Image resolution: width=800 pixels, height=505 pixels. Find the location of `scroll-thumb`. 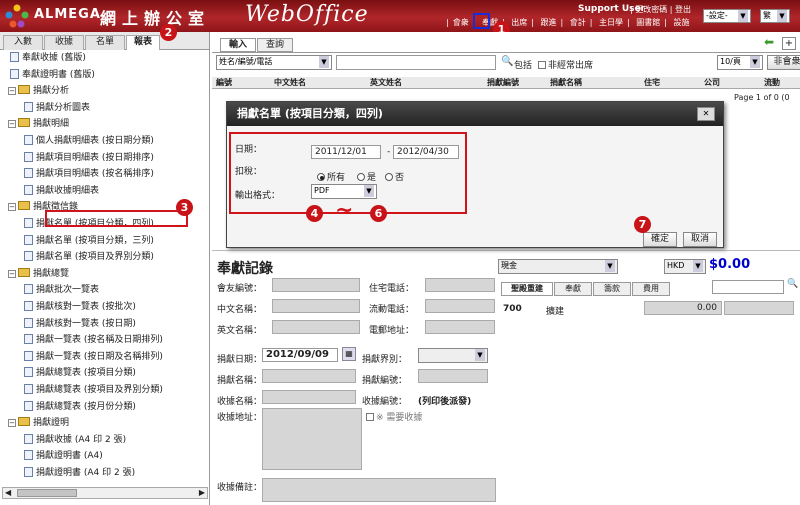

scroll-thumb is located at coordinates (47, 493).